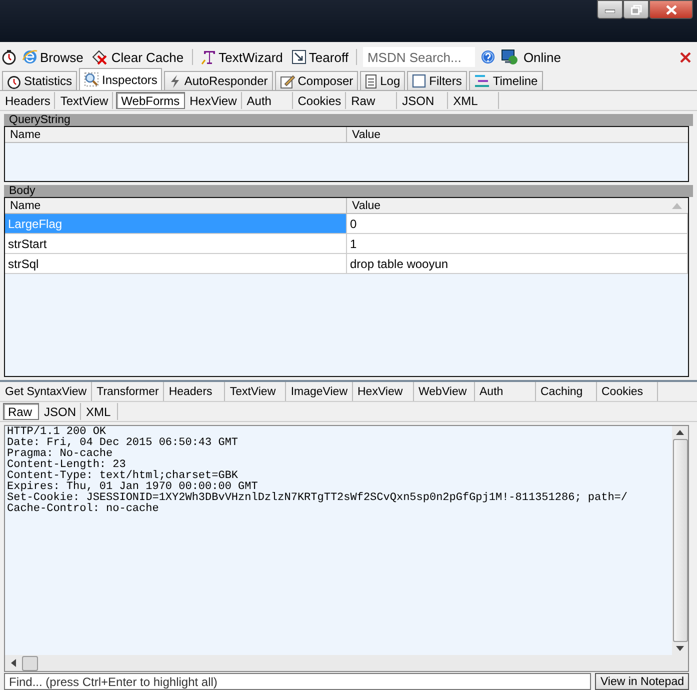  I want to click on scroll-up-icon, so click(680, 432).